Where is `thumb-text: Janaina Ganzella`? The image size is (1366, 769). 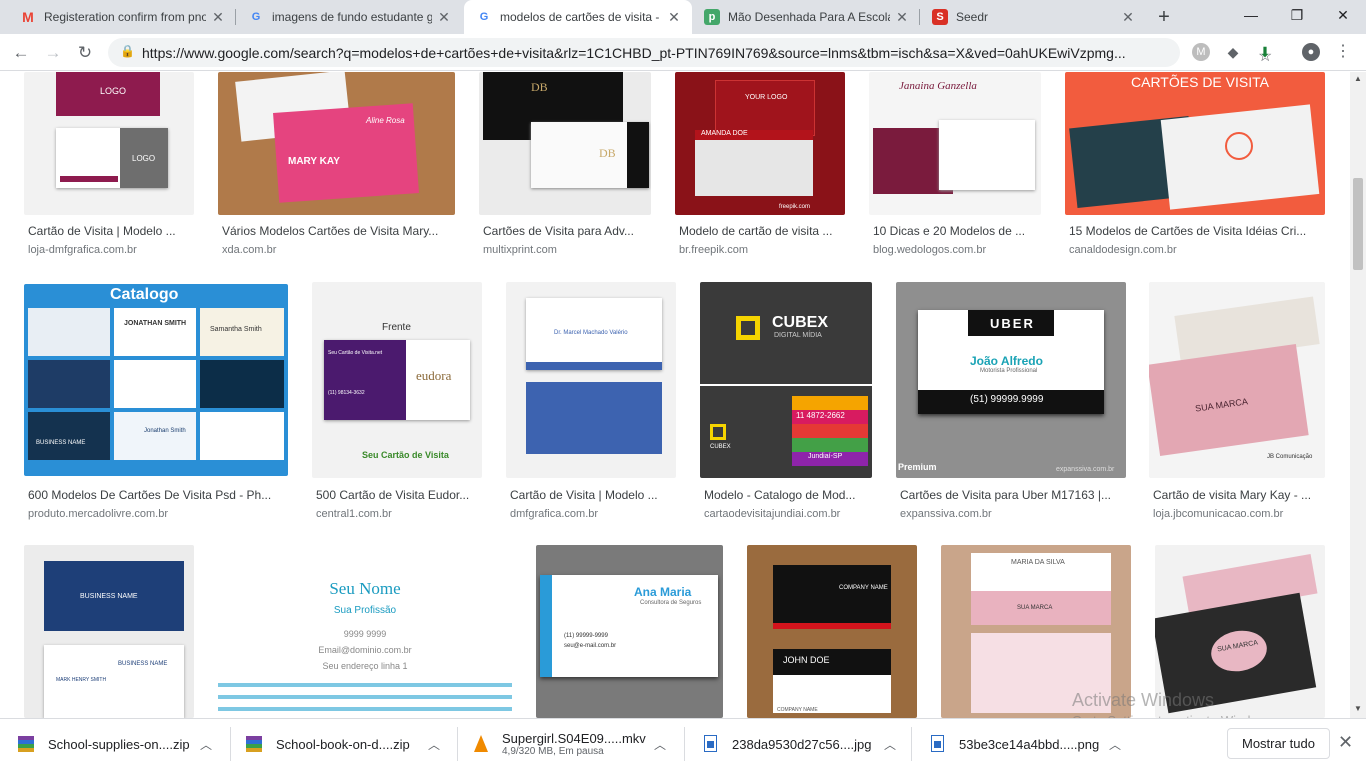
thumb-text: Janaina Ganzella is located at coordinates (938, 86).